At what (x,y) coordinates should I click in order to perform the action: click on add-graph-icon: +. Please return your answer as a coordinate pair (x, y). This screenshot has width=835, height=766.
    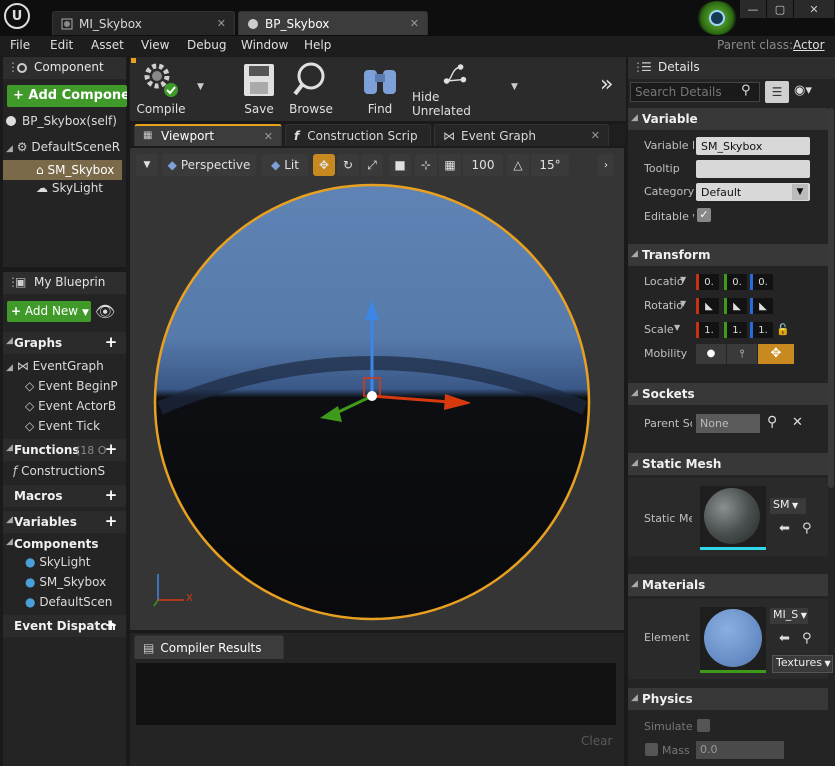
    Looking at the image, I should click on (111, 342).